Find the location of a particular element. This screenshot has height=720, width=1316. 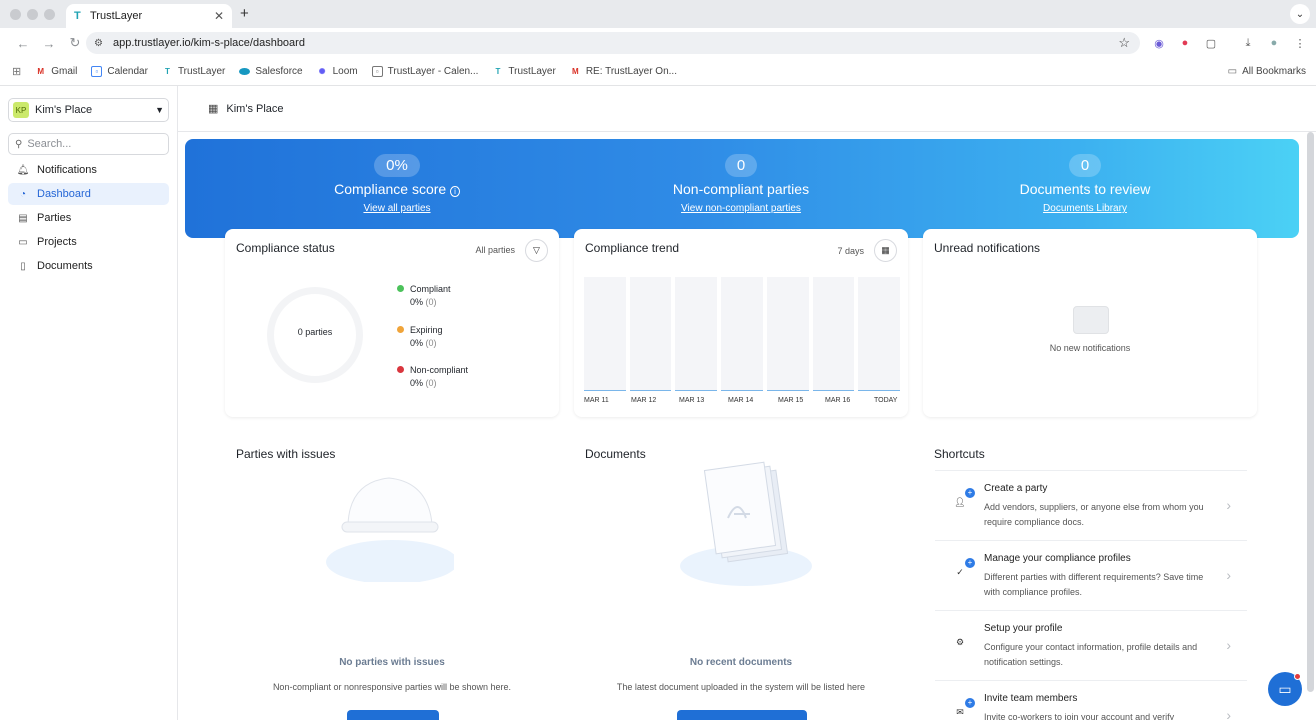

sidebar-item-parties: ▤ Parties is located at coordinates (88, 218).